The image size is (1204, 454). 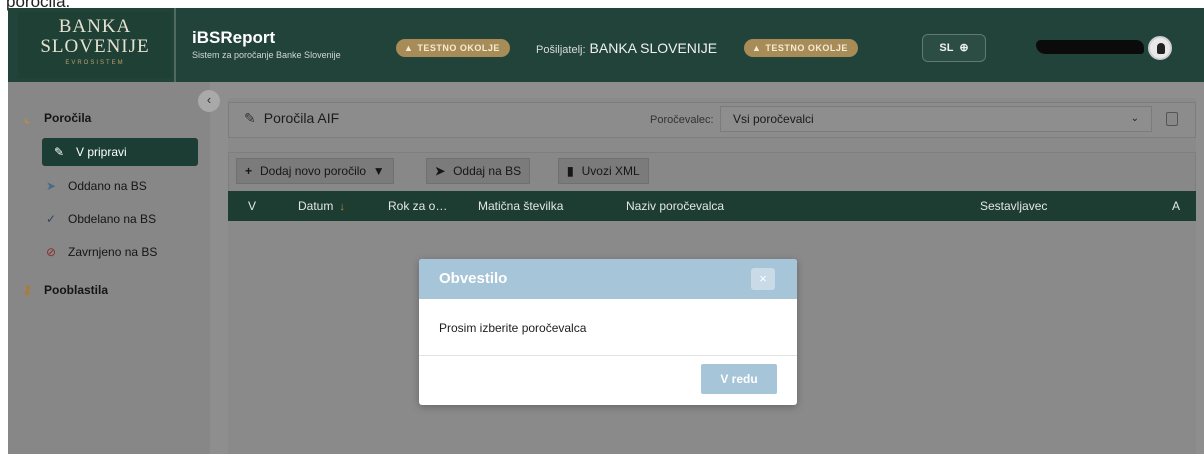 What do you see at coordinates (27, 290) in the screenshot?
I see `key-icon: ⚷` at bounding box center [27, 290].